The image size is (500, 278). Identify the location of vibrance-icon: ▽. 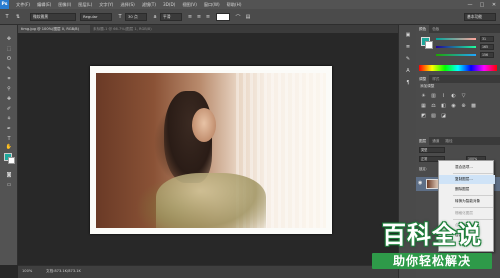
(463, 95).